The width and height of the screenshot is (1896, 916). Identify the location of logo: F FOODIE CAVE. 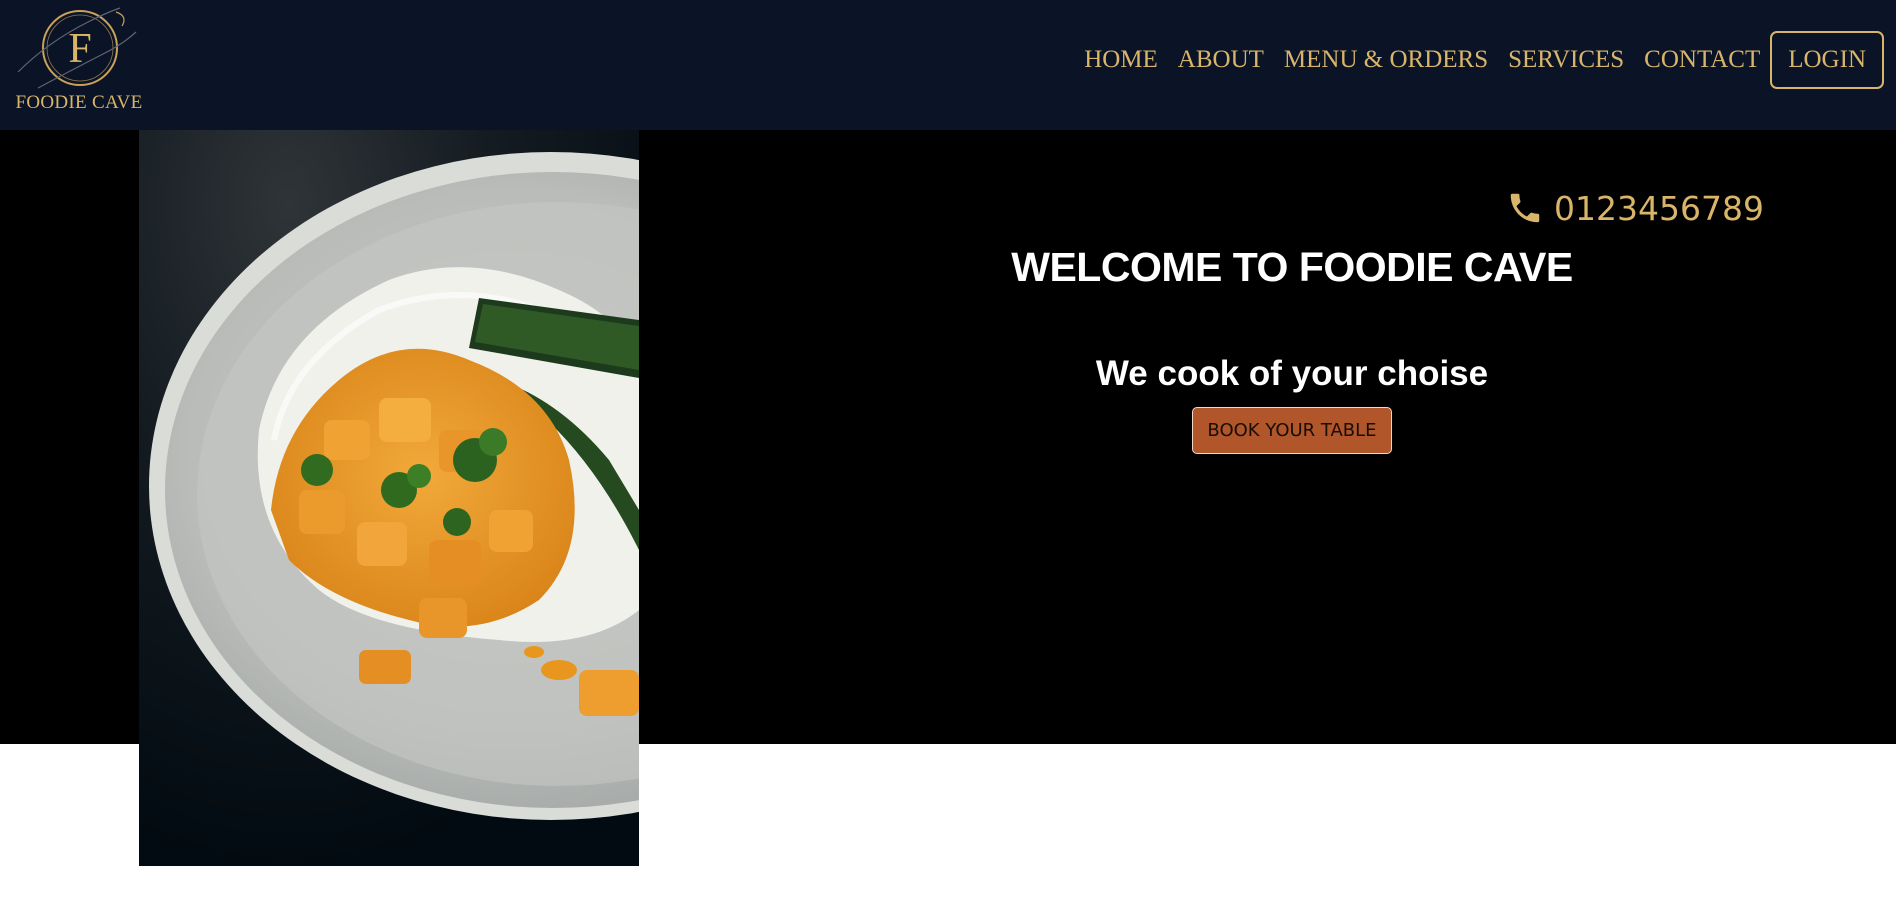
(76, 61).